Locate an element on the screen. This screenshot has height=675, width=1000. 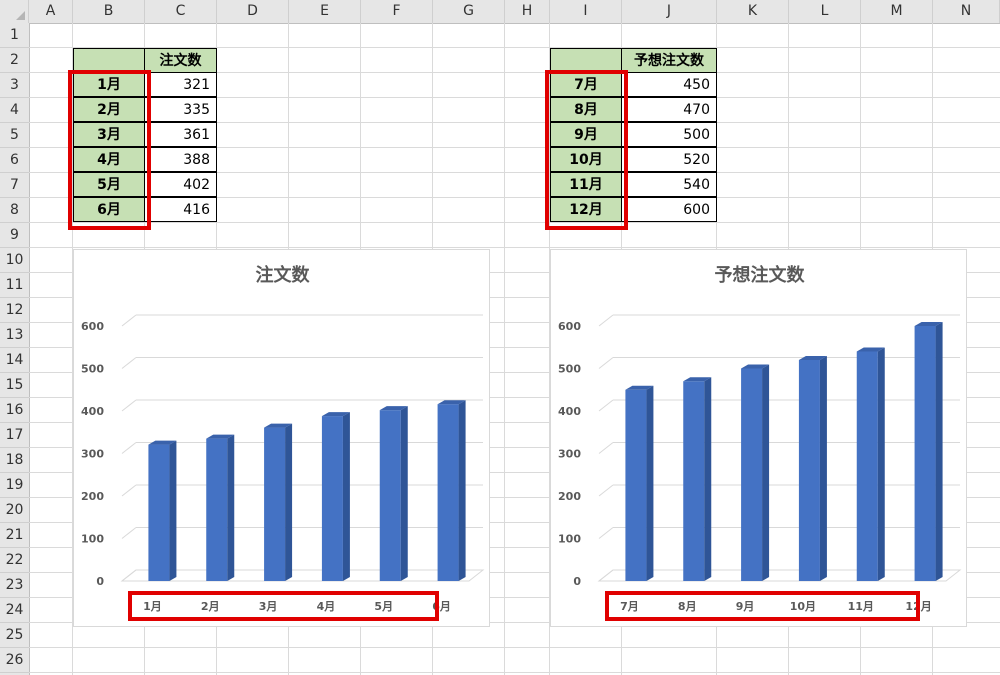
y-tick-label: 200 is located at coordinates (92, 496).